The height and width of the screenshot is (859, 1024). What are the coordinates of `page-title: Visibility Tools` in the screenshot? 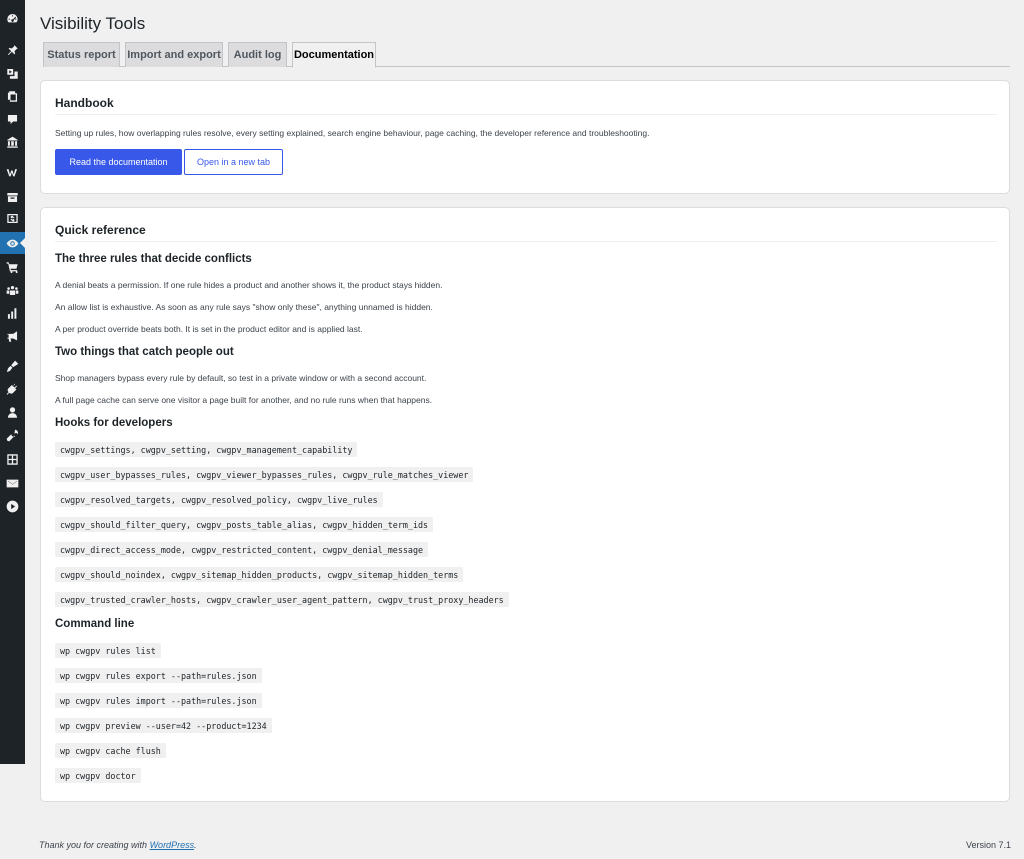 It's located at (93, 23).